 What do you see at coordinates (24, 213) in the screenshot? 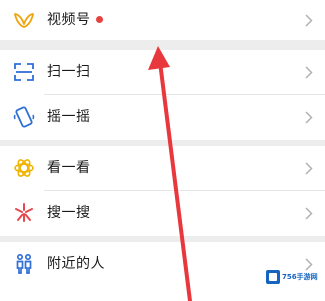
I see `search-icon` at bounding box center [24, 213].